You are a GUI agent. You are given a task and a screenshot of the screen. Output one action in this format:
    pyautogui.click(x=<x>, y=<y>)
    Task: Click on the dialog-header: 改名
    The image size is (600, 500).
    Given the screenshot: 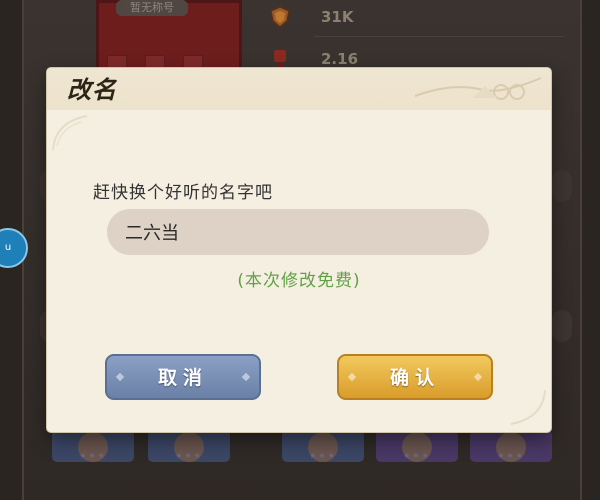 What is the action you would take?
    pyautogui.click(x=299, y=89)
    